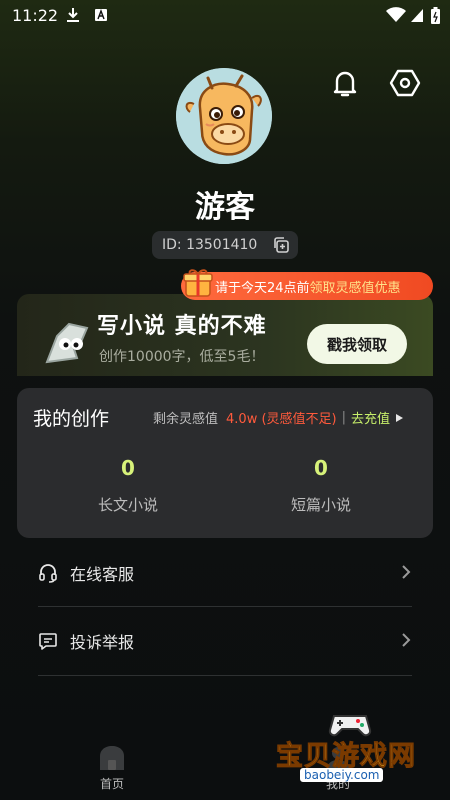 This screenshot has height=800, width=450. What do you see at coordinates (198, 283) in the screenshot?
I see `gift-icon` at bounding box center [198, 283].